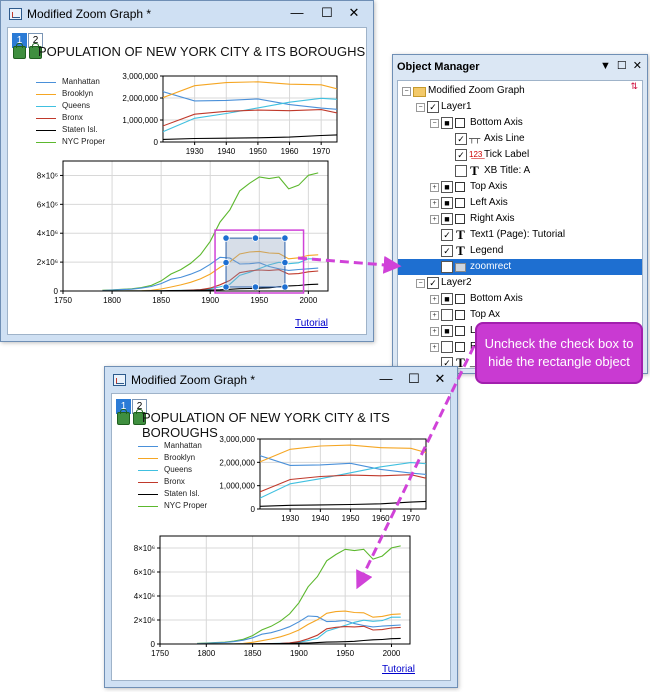  I want to click on callout-line: hide the rectangle object, so click(559, 361).